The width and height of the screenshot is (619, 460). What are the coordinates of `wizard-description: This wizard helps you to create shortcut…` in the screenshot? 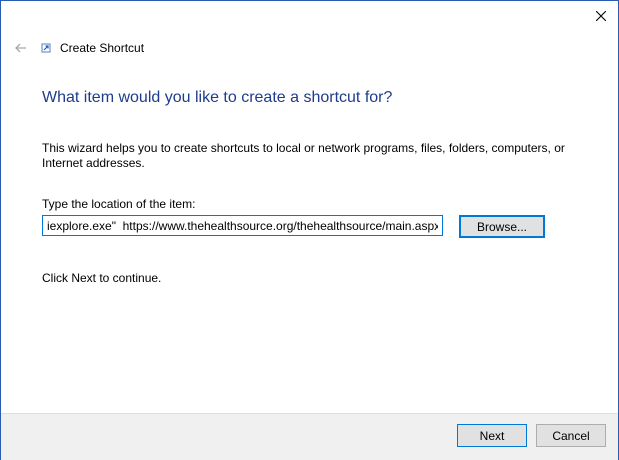 It's located at (303, 155).